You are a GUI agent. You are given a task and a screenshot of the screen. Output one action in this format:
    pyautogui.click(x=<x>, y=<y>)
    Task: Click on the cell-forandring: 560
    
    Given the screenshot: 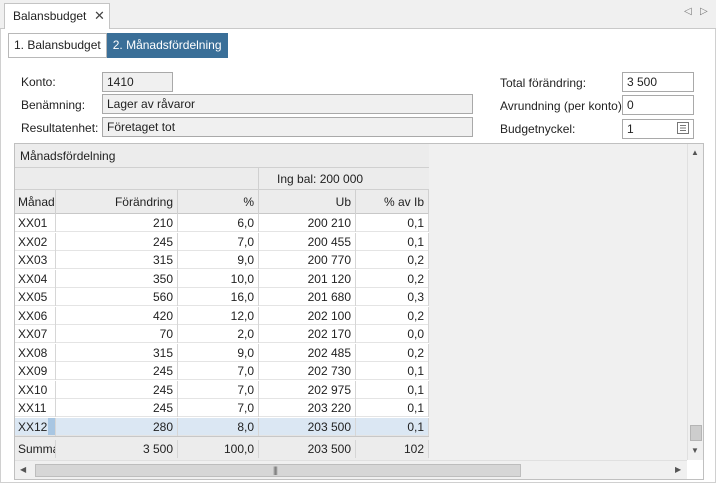 What is the action you would take?
    pyautogui.click(x=117, y=297)
    